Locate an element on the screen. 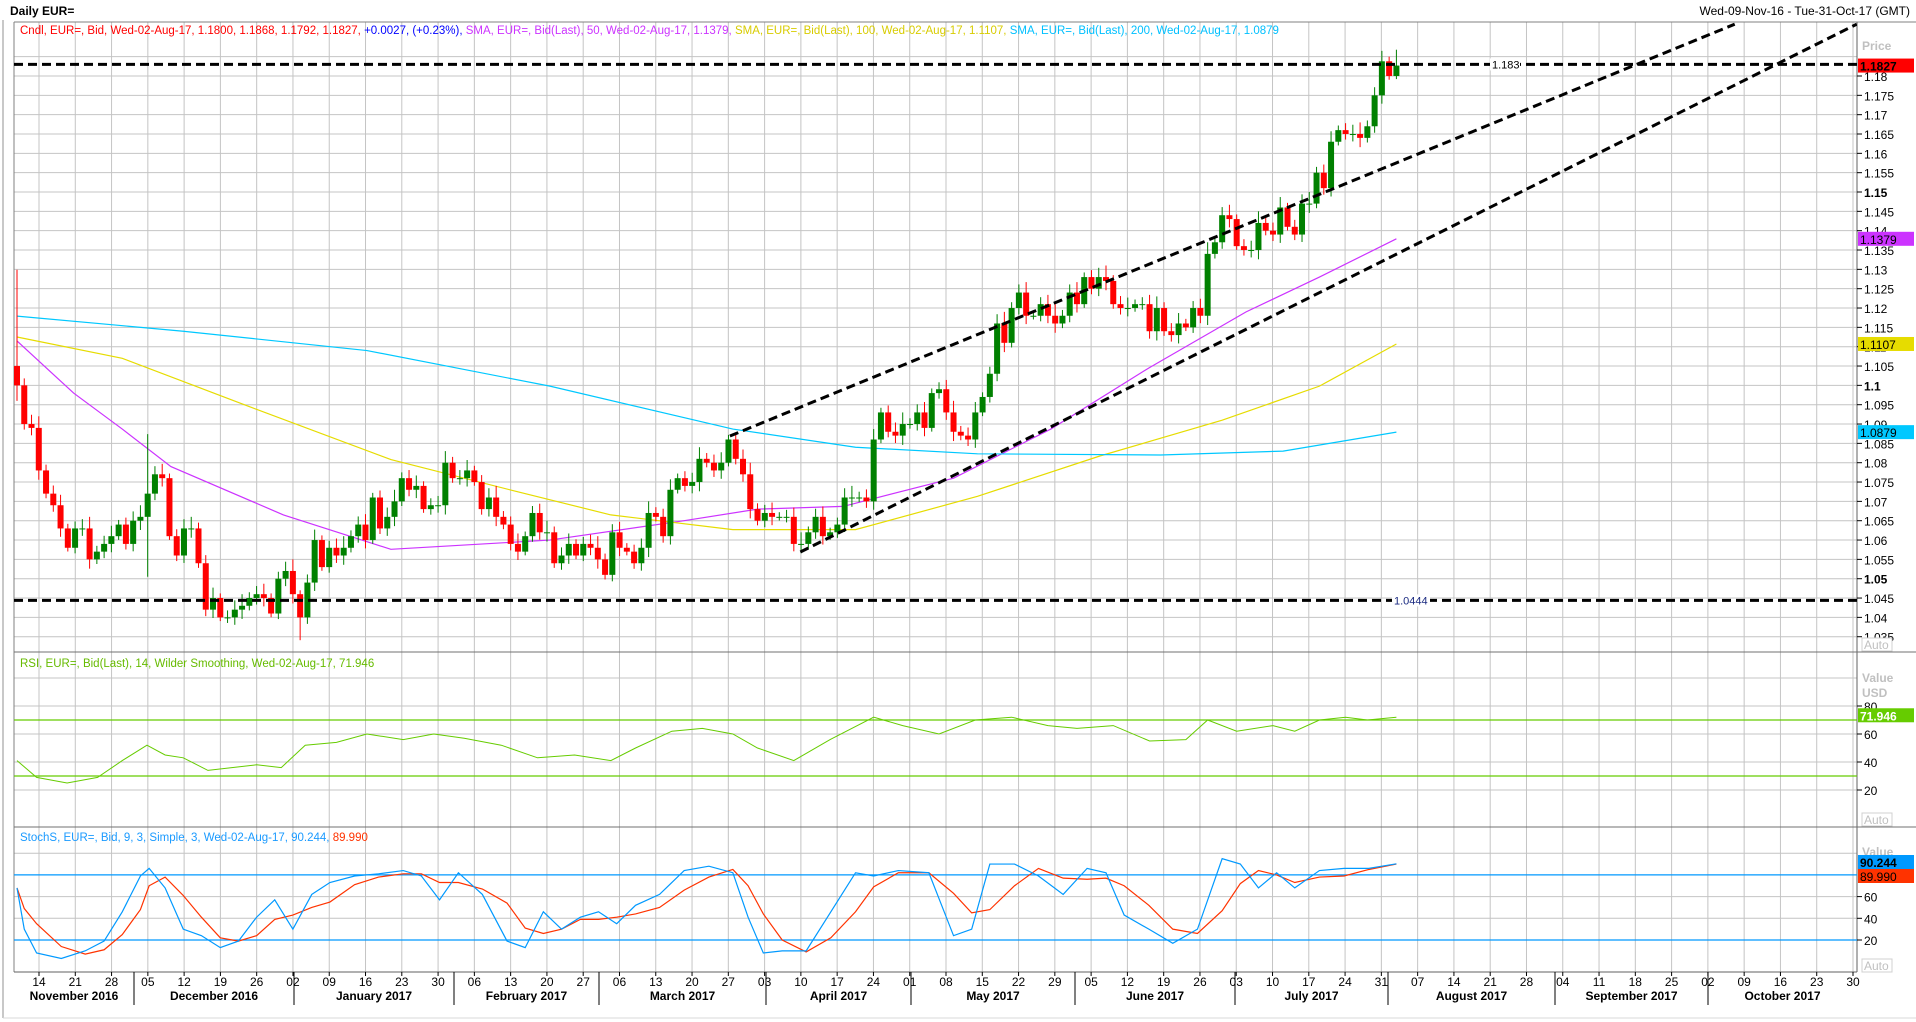 The height and width of the screenshot is (1022, 1916). x-tick-label: 24 is located at coordinates (1345, 982).